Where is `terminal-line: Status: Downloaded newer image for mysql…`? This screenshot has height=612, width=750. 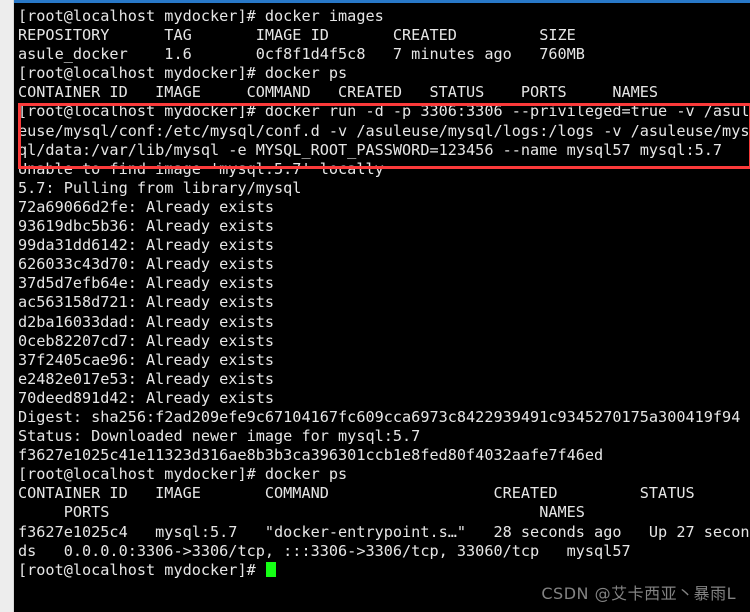 terminal-line: Status: Downloaded newer image for mysql… is located at coordinates (219, 436).